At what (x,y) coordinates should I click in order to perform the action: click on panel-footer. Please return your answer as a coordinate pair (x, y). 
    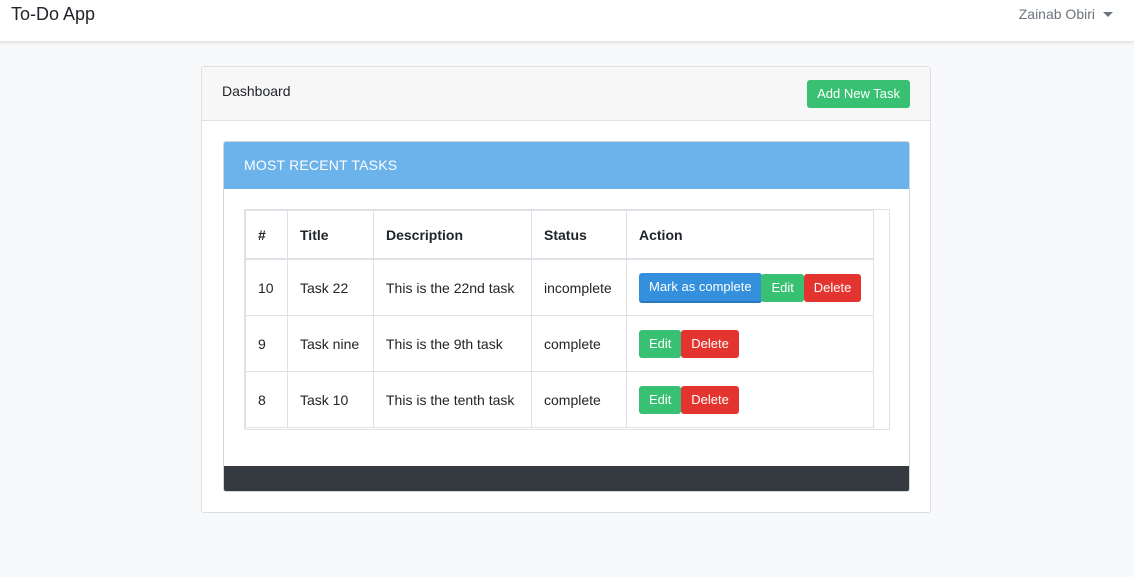
    Looking at the image, I should click on (566, 478).